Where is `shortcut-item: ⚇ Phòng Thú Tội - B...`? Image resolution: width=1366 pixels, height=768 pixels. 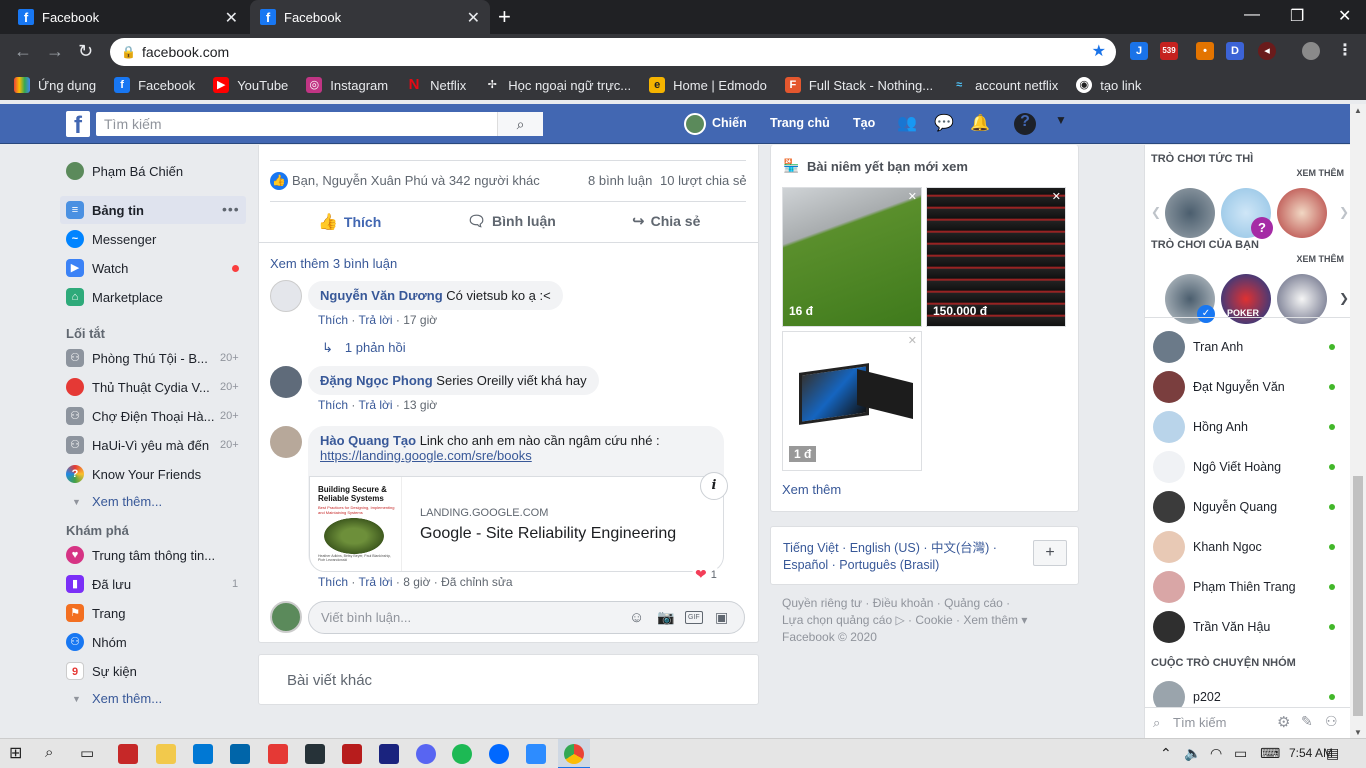 shortcut-item: ⚇ Phòng Thú Tội - B... is located at coordinates (137, 358).